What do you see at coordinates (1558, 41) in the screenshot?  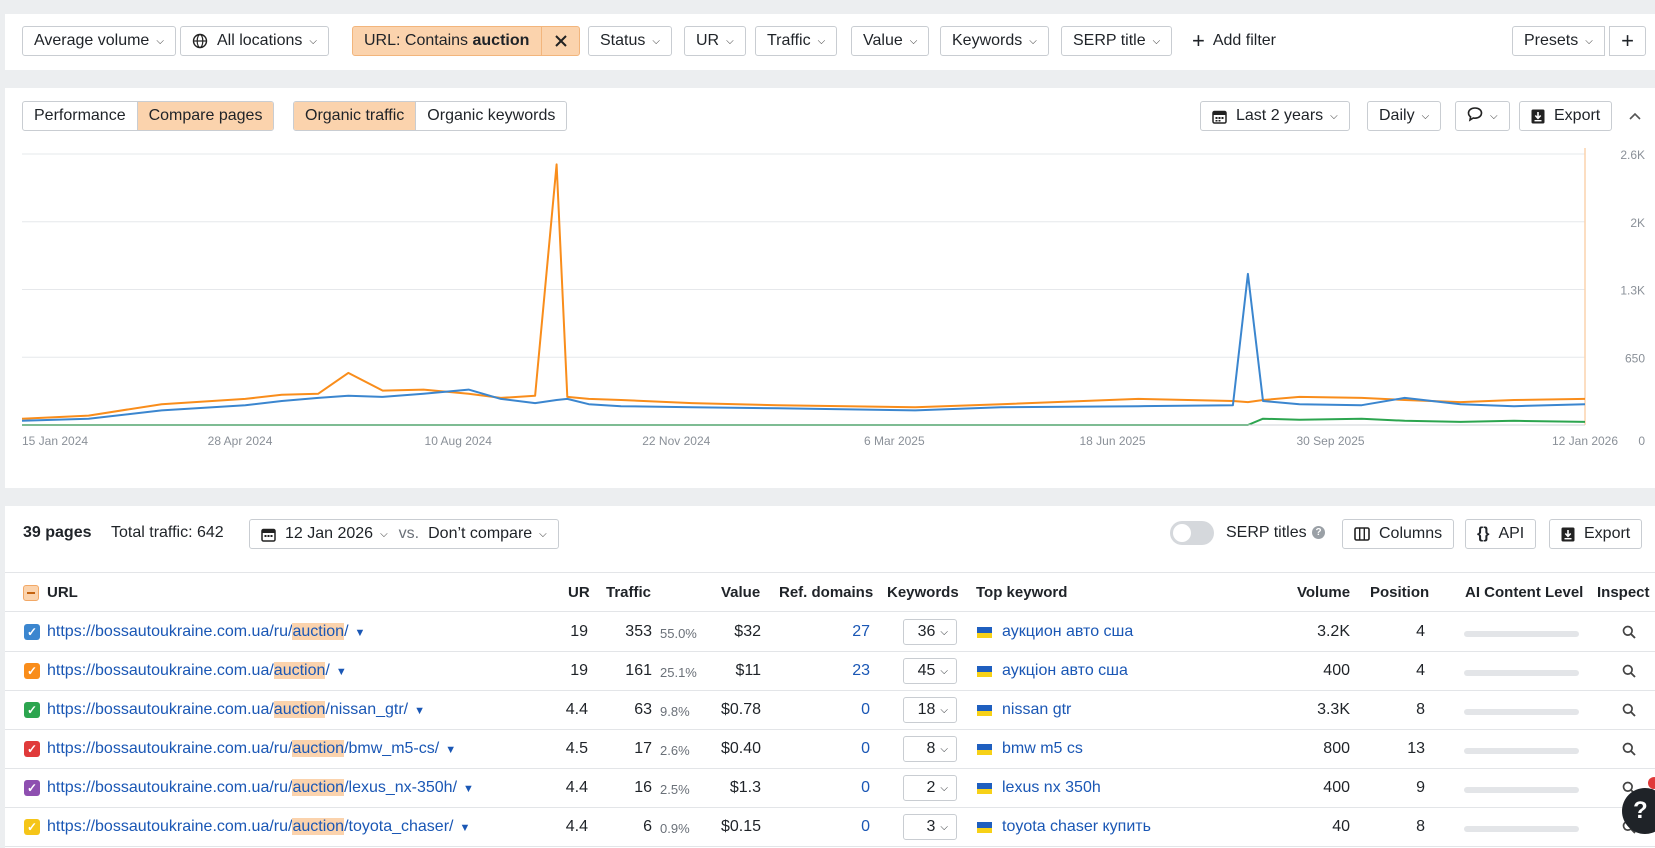 I see `presets-dropdown: Presets ⌵` at bounding box center [1558, 41].